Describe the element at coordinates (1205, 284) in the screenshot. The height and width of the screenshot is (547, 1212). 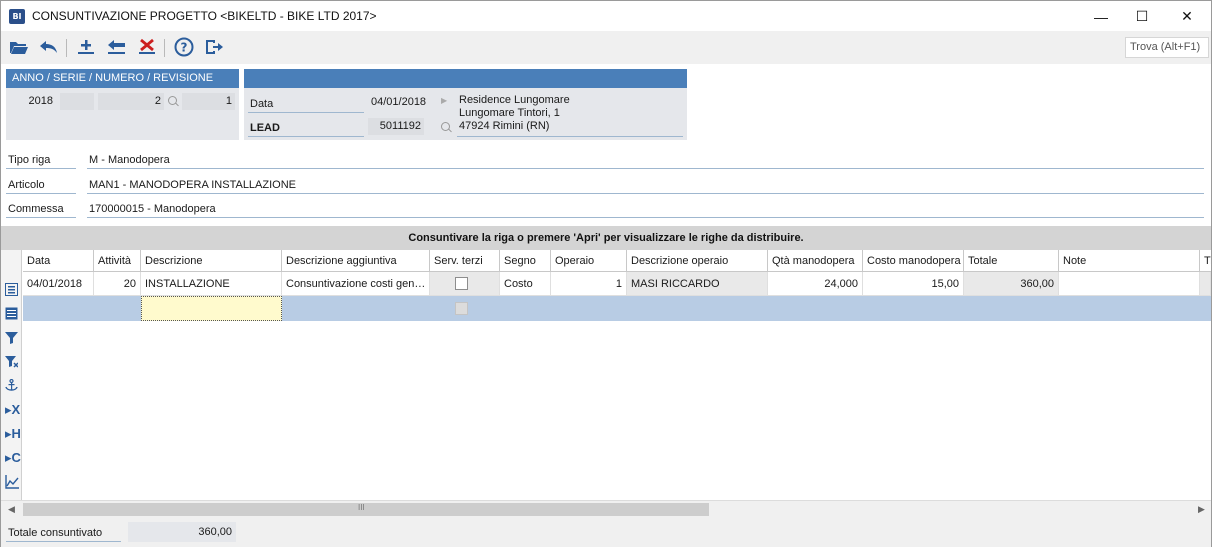
I see `table-cell-ti` at that location.